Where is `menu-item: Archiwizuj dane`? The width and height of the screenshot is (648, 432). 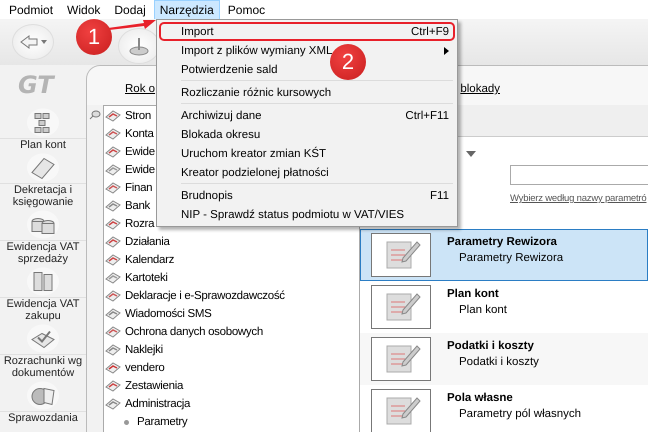 menu-item: Archiwizuj dane is located at coordinates (221, 116).